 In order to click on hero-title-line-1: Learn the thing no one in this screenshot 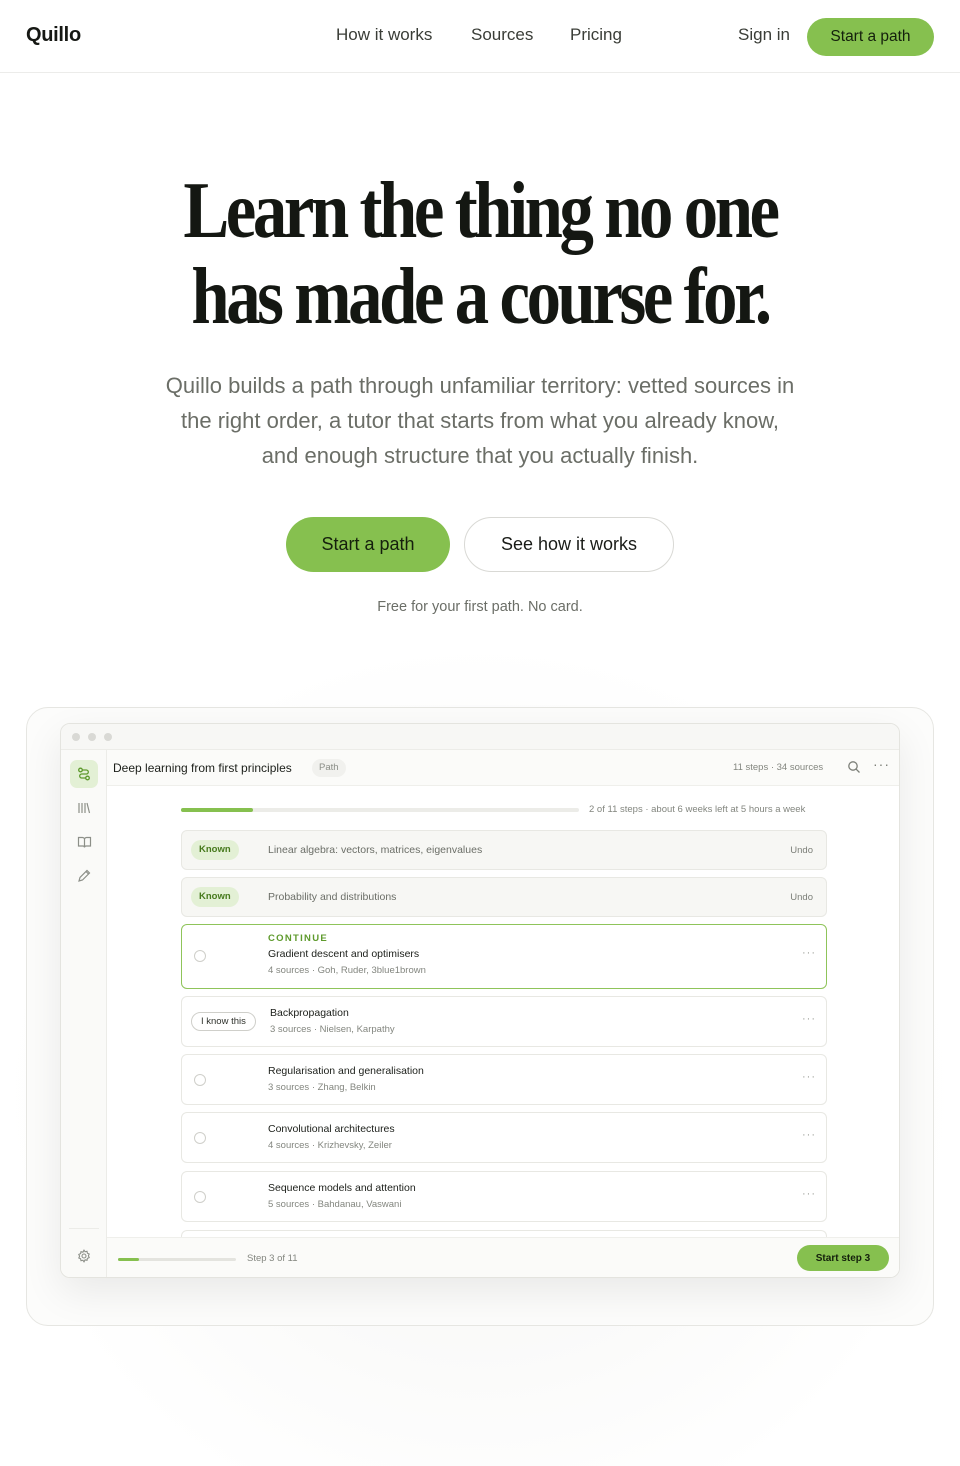, I will do `click(481, 211)`.